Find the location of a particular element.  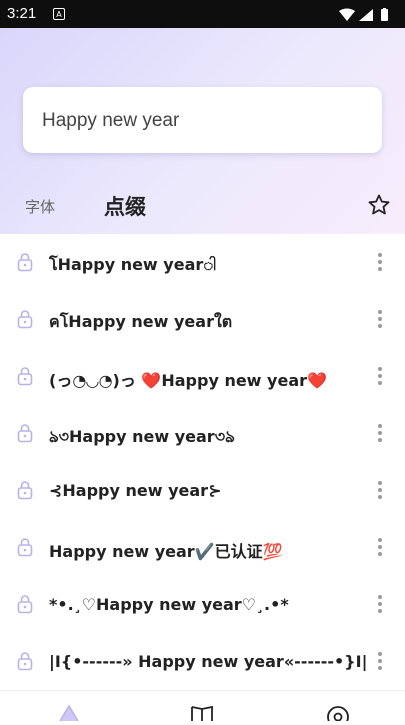

list-item: (っ◔◡◔)っ ❤️Happy new year❤️ is located at coordinates (202, 376).